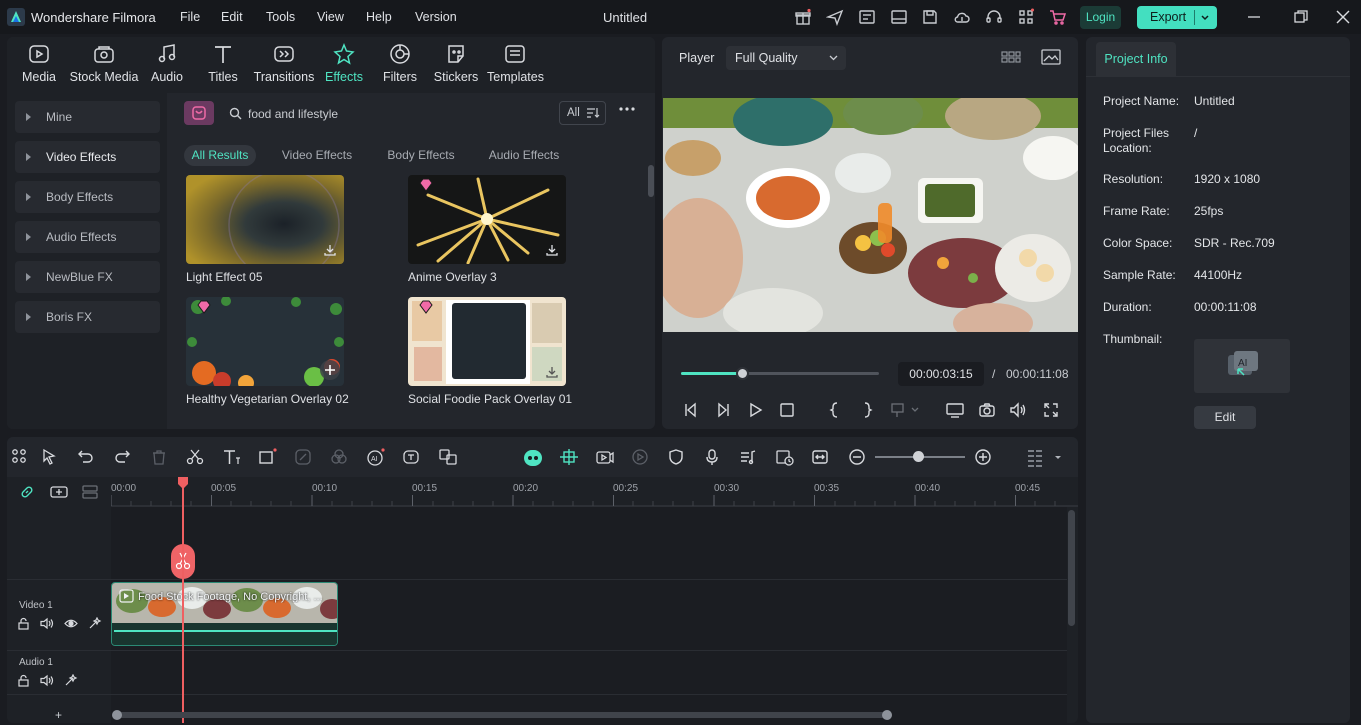  Describe the element at coordinates (1051, 410) in the screenshot. I see `fullscreen-icon` at that location.